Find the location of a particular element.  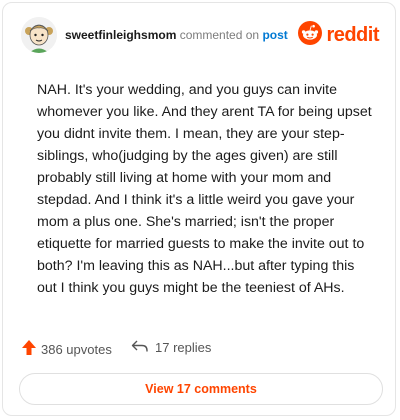

post-link: post is located at coordinates (274, 35).